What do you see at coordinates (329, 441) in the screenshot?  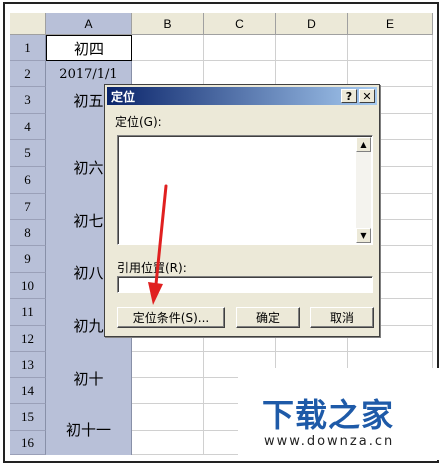 I see `watermark-url: www.downza.cn` at bounding box center [329, 441].